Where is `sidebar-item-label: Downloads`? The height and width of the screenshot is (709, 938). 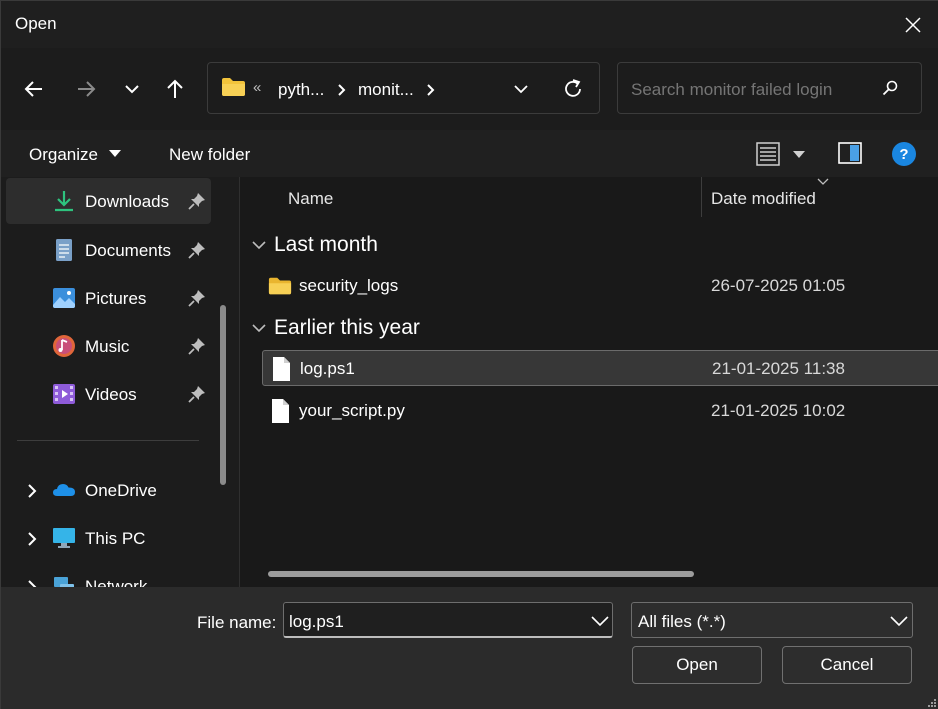 sidebar-item-label: Downloads is located at coordinates (127, 201).